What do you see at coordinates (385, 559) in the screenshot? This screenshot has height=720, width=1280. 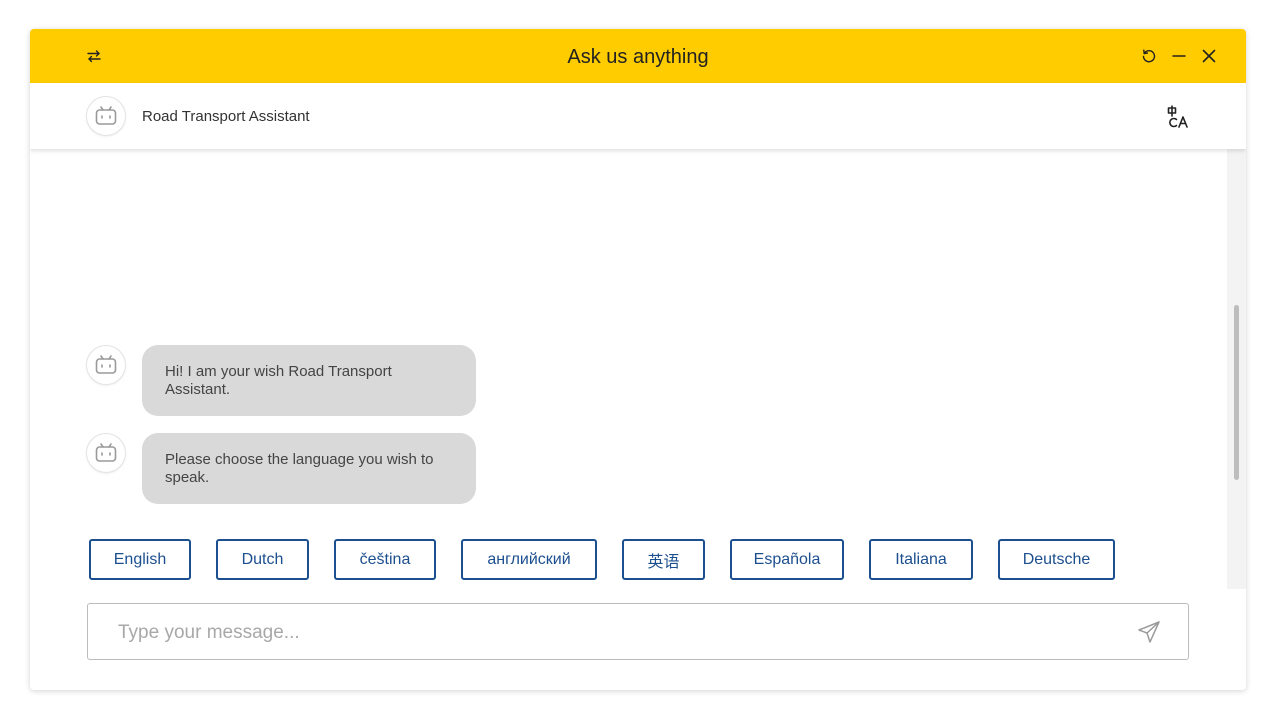 I see `language-option-czech: čeština` at bounding box center [385, 559].